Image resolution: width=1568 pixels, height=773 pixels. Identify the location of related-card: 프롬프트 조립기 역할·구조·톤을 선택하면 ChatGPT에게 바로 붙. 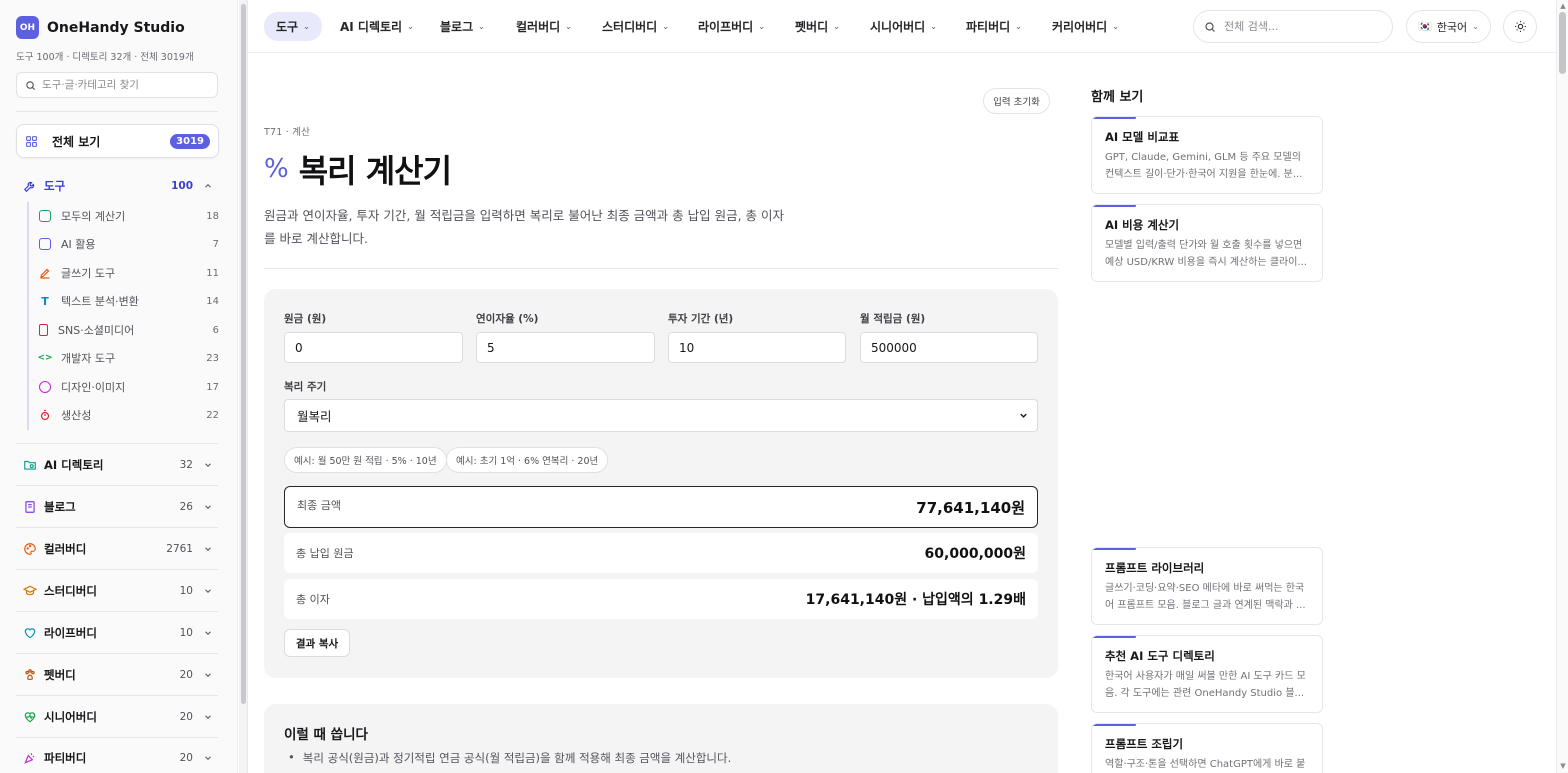
(1207, 748).